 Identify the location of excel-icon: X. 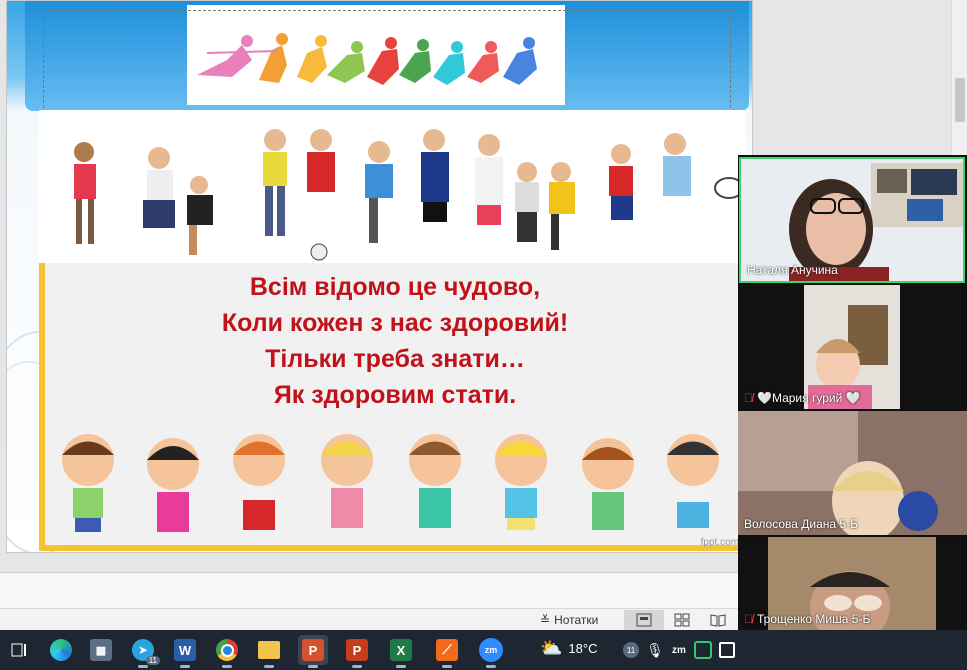
(401, 650).